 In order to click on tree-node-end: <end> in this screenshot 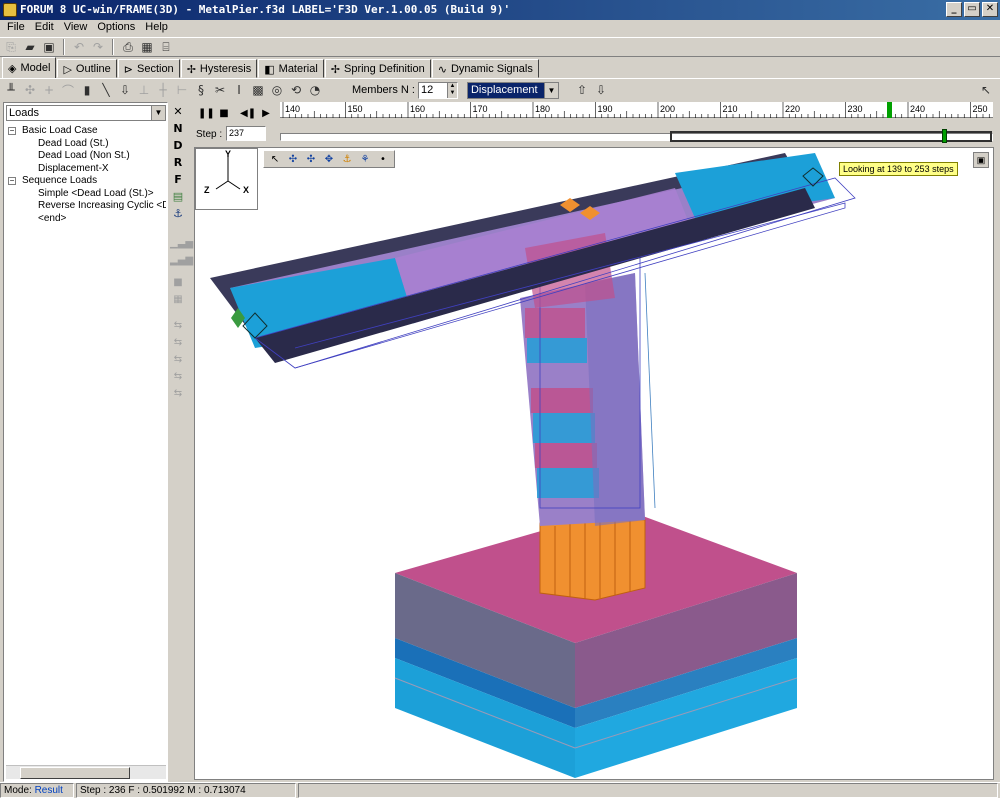, I will do `click(86, 219)`.